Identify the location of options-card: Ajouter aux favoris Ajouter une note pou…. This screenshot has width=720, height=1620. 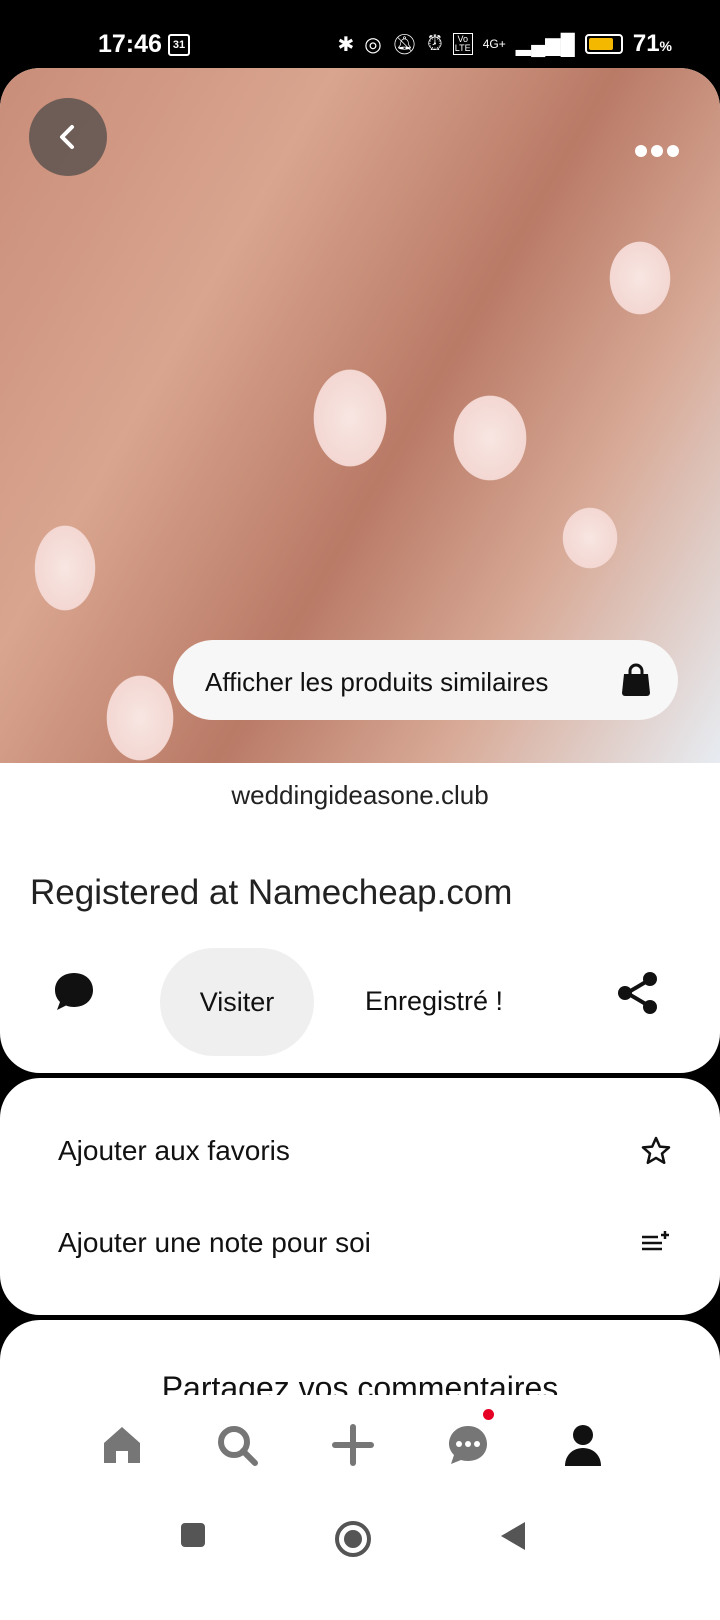
(360, 1196).